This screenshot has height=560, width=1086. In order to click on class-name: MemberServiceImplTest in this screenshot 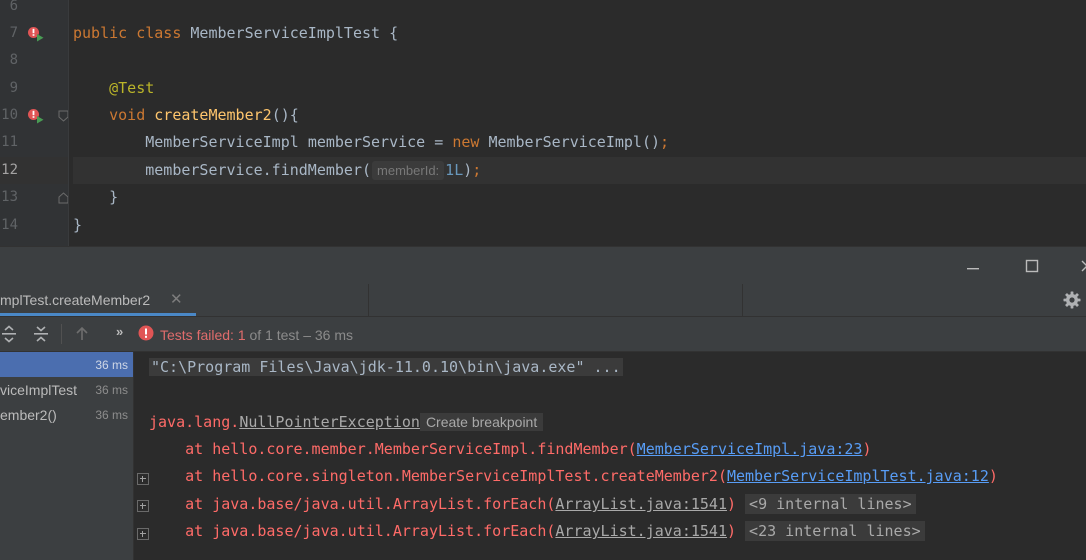, I will do `click(285, 33)`.